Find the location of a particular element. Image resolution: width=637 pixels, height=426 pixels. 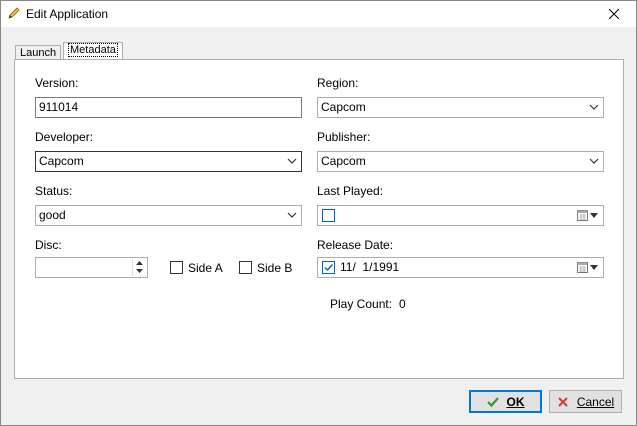

last-played-checkbox is located at coordinates (328, 215).